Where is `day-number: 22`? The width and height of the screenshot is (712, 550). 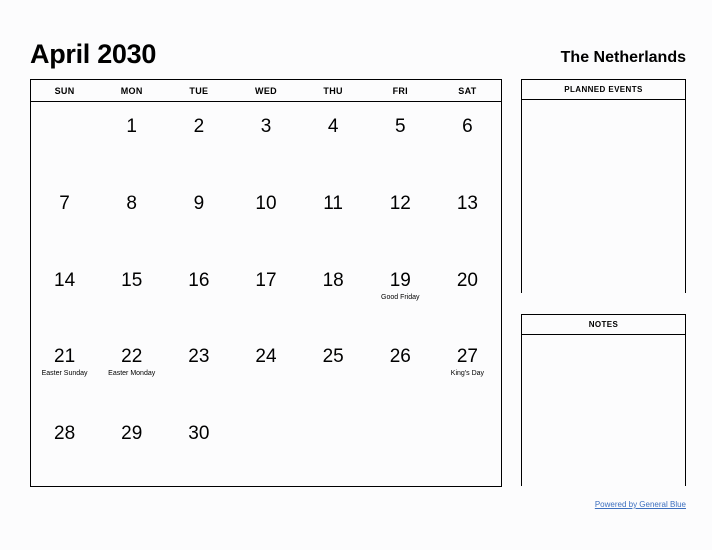 day-number: 22 is located at coordinates (132, 357).